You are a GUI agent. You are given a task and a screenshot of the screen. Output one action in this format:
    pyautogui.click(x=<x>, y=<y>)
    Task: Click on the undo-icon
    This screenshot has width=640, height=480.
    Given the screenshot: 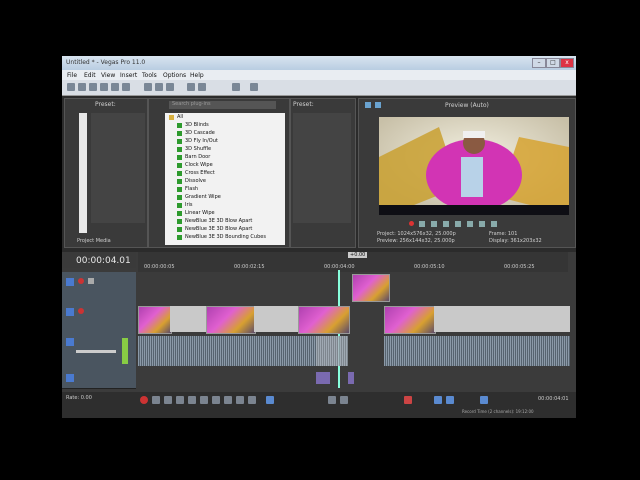 What is the action you would take?
    pyautogui.click(x=126, y=87)
    